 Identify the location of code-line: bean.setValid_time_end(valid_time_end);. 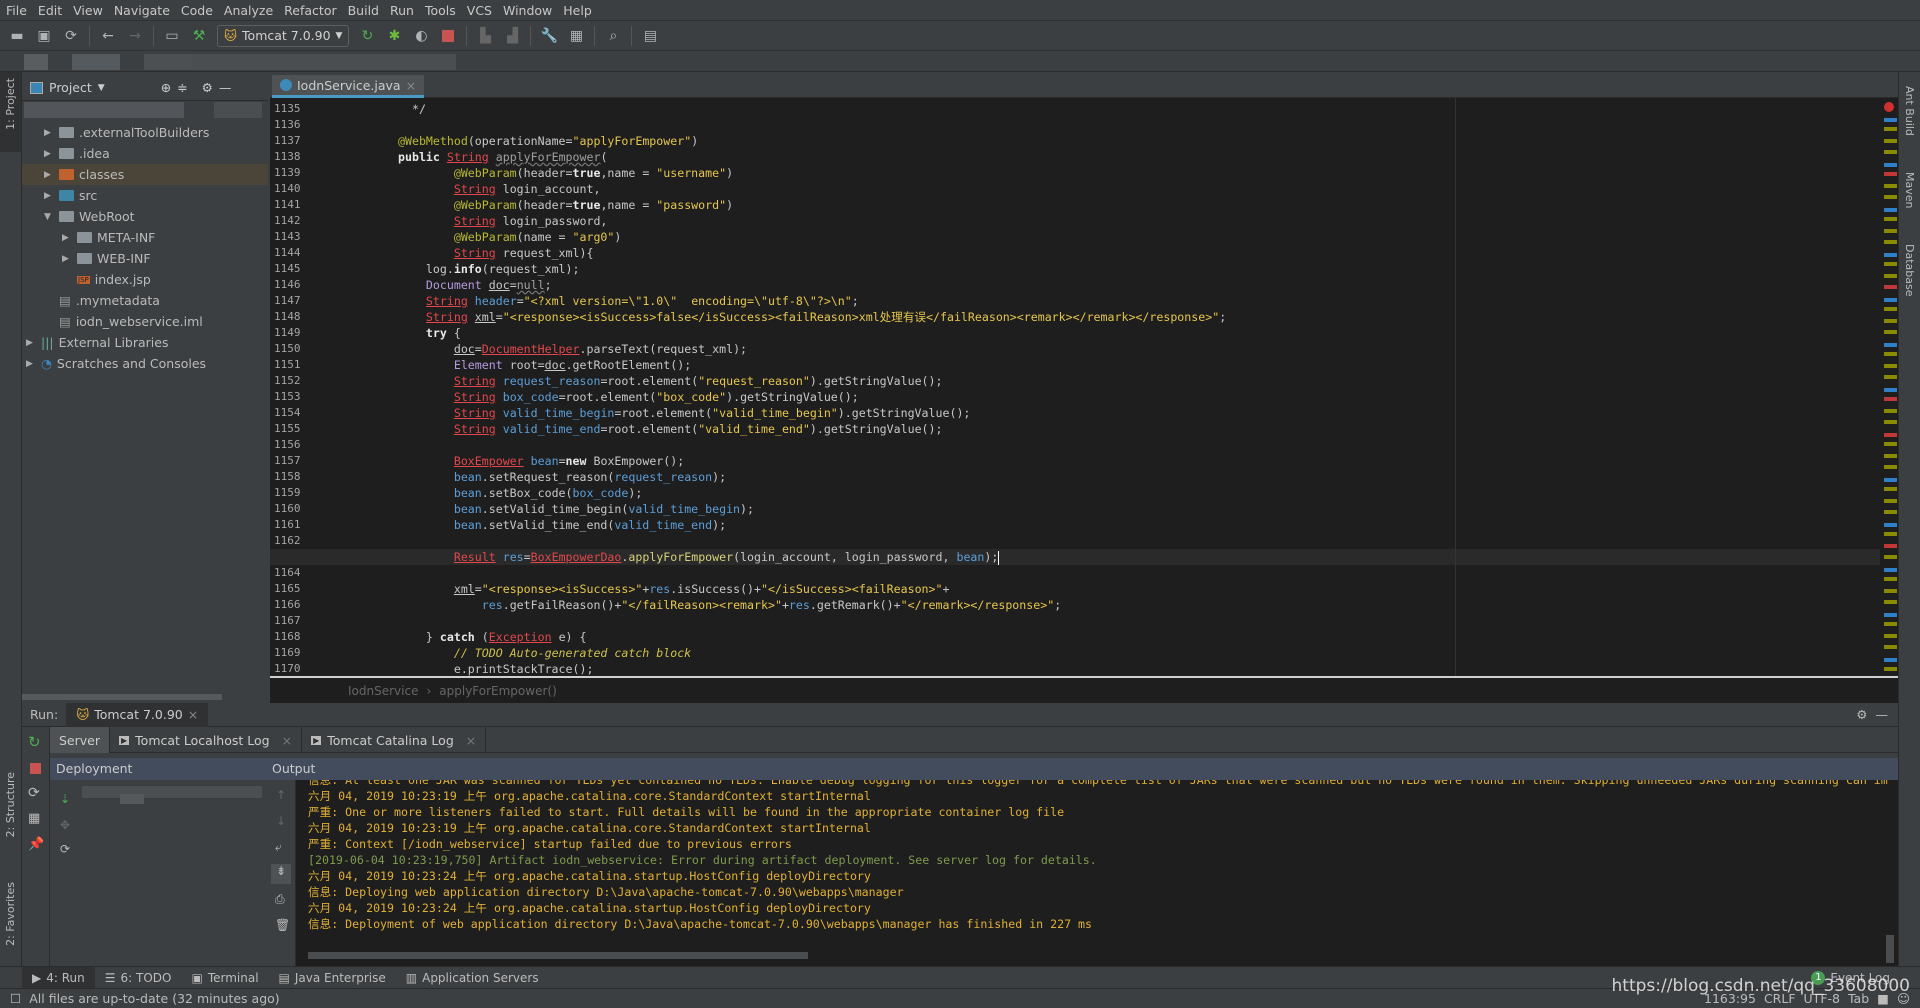
(1075, 525).